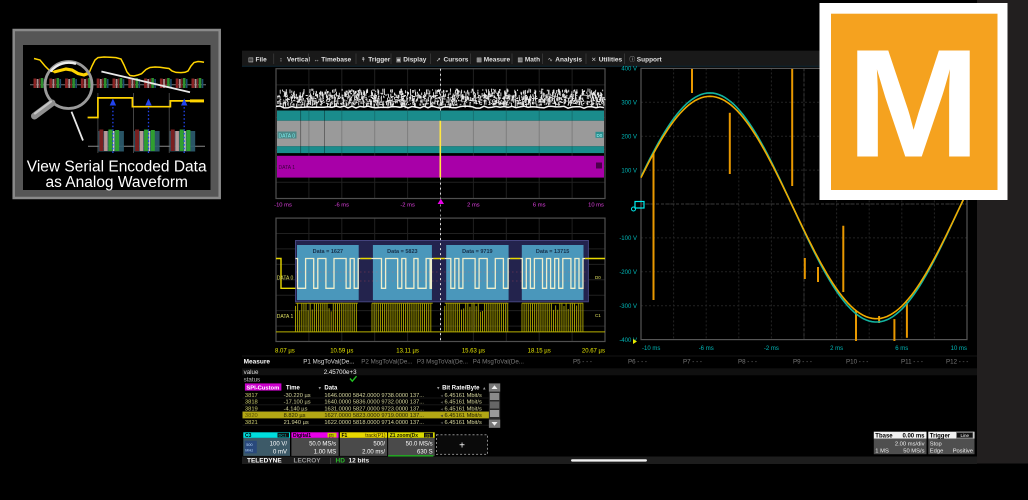 The image size is (1028, 500). What do you see at coordinates (629, 137) in the screenshot?
I see `svg-text: 200 V` at bounding box center [629, 137].